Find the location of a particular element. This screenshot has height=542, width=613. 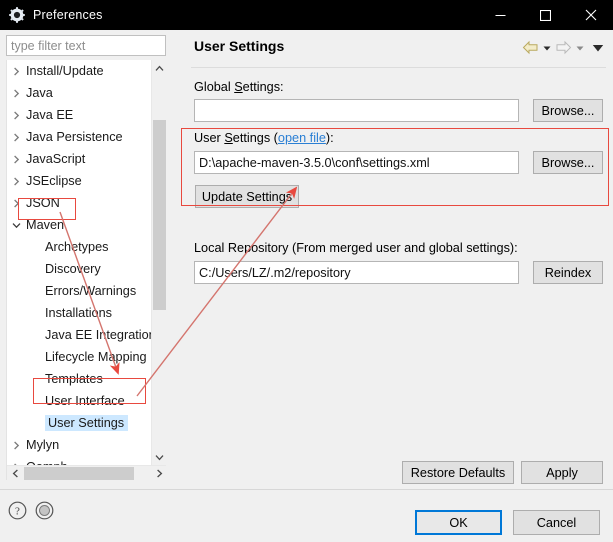

page-title: User Settings is located at coordinates (239, 46).